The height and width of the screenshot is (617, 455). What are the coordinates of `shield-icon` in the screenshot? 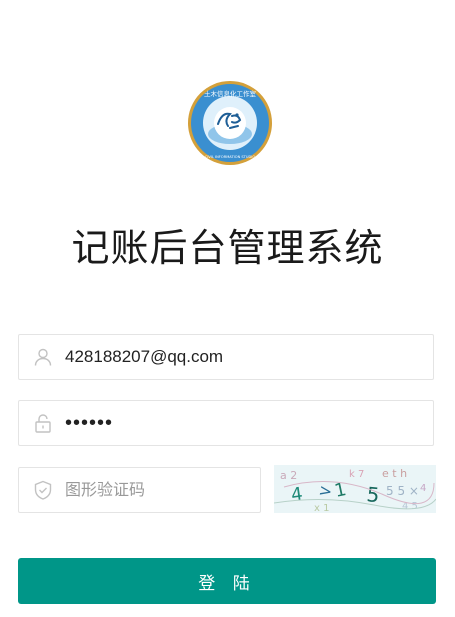 It's located at (43, 490).